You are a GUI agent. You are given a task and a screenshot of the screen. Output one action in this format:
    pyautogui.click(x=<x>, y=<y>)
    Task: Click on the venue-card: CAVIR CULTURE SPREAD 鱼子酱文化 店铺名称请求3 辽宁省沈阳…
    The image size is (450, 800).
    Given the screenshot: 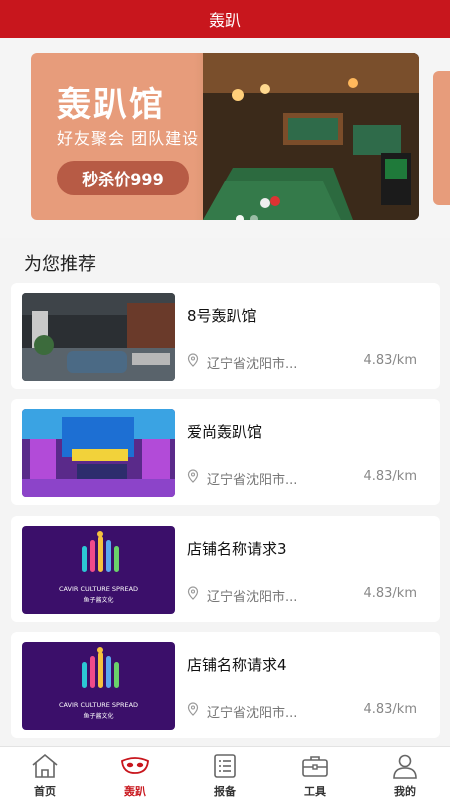 What is the action you would take?
    pyautogui.click(x=225, y=569)
    